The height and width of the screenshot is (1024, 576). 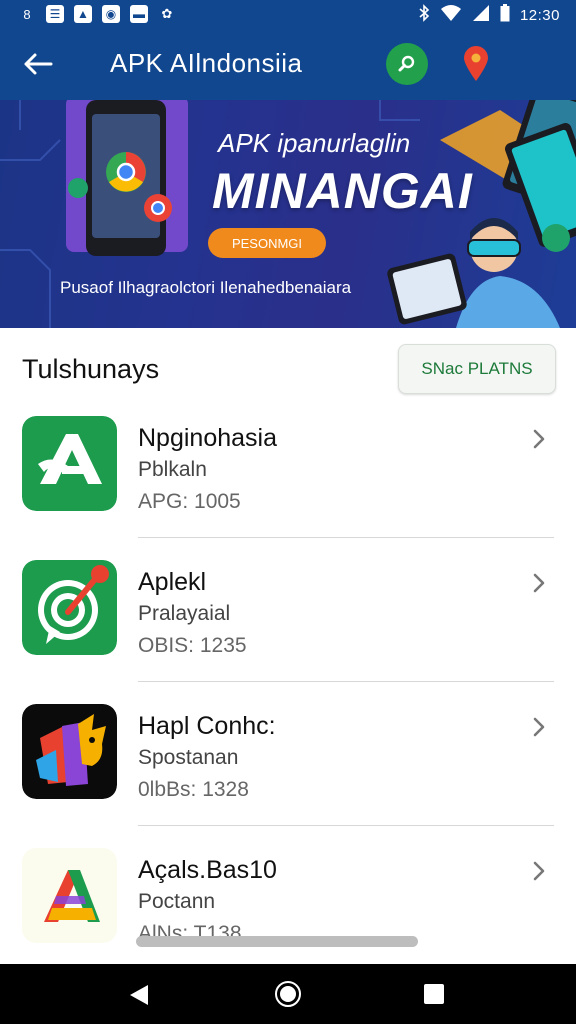 What do you see at coordinates (167, 13) in the screenshot?
I see `notification-icon: ✿` at bounding box center [167, 13].